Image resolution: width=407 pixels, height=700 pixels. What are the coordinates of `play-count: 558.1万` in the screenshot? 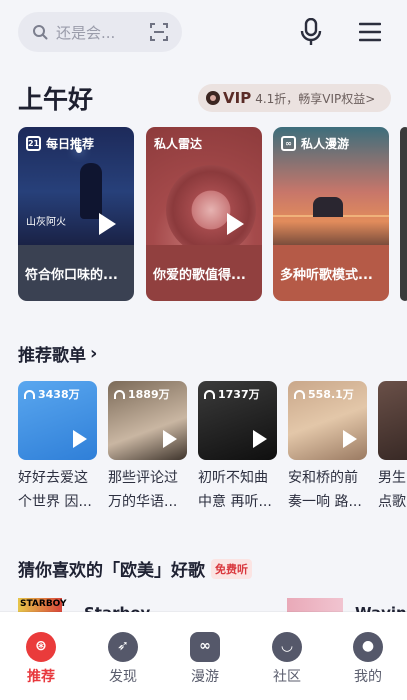 It's located at (324, 394).